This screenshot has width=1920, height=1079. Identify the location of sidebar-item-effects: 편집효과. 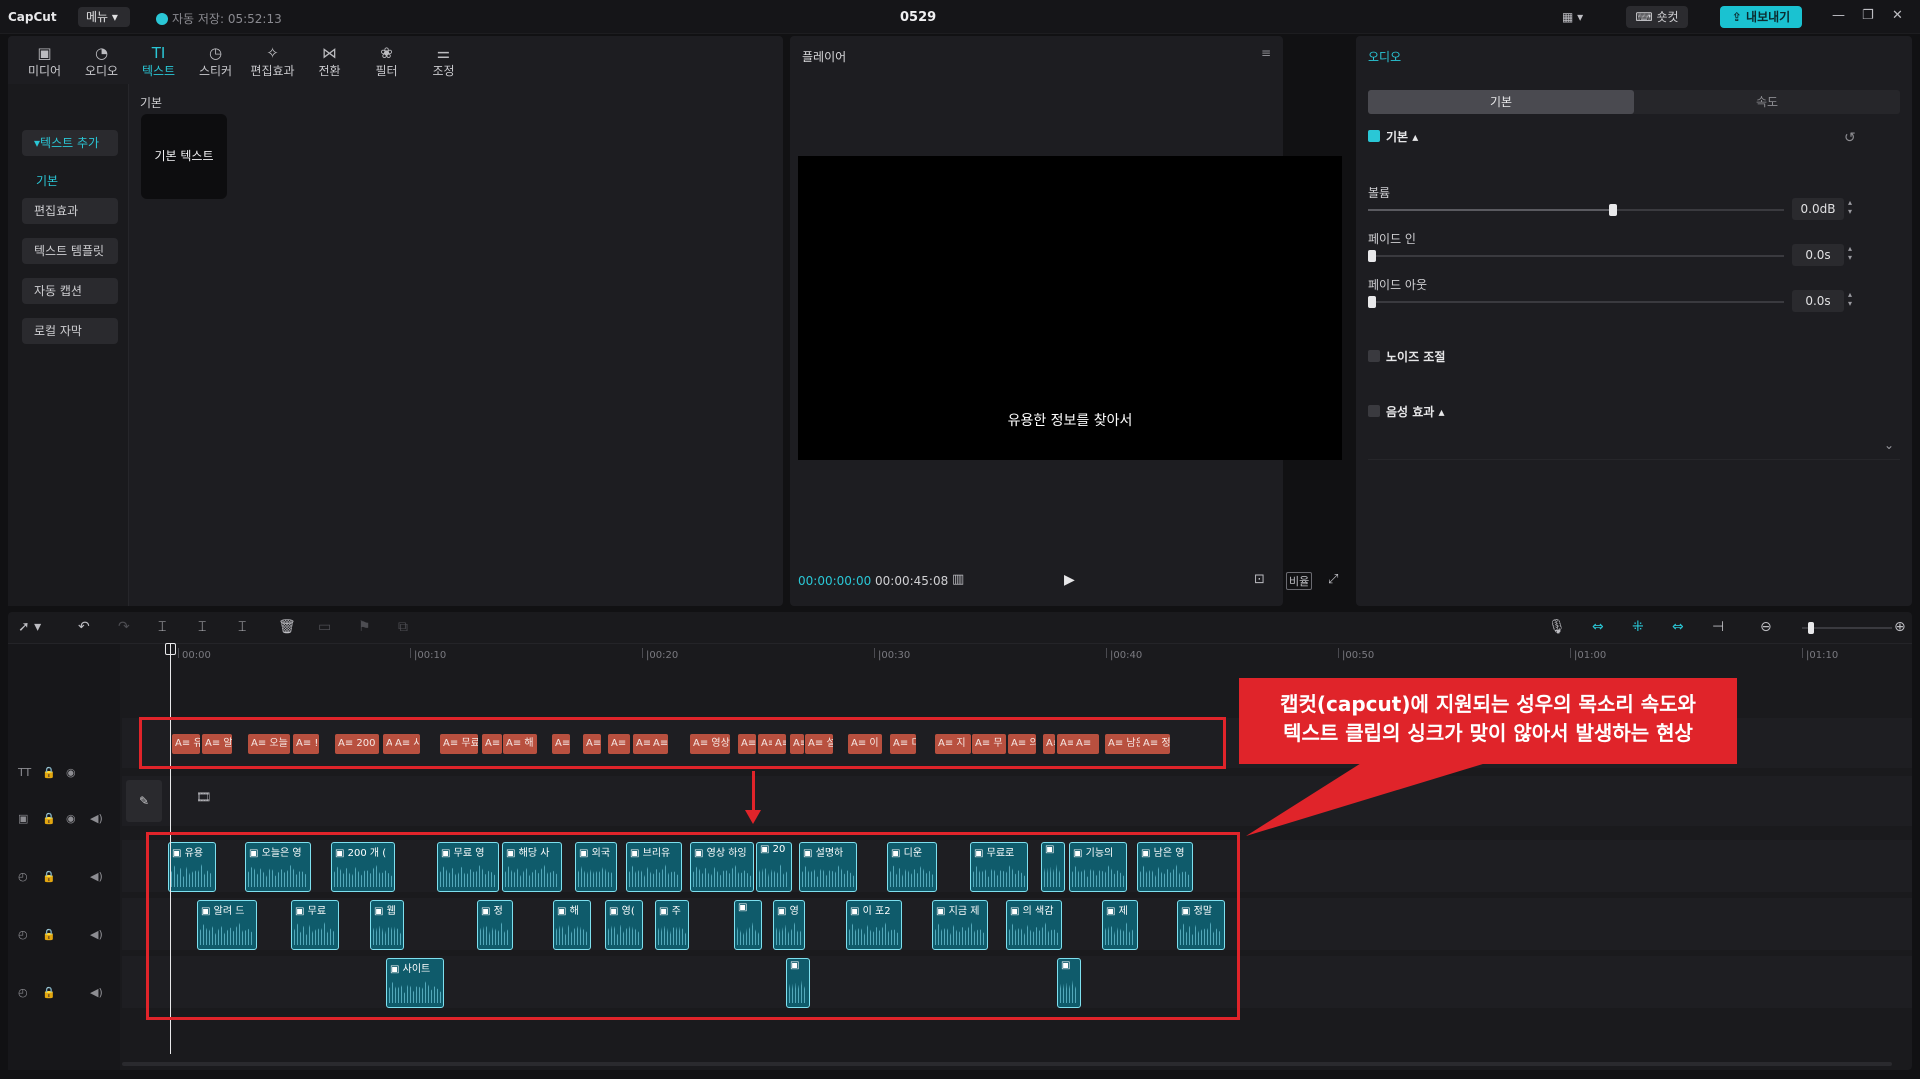
(70, 211).